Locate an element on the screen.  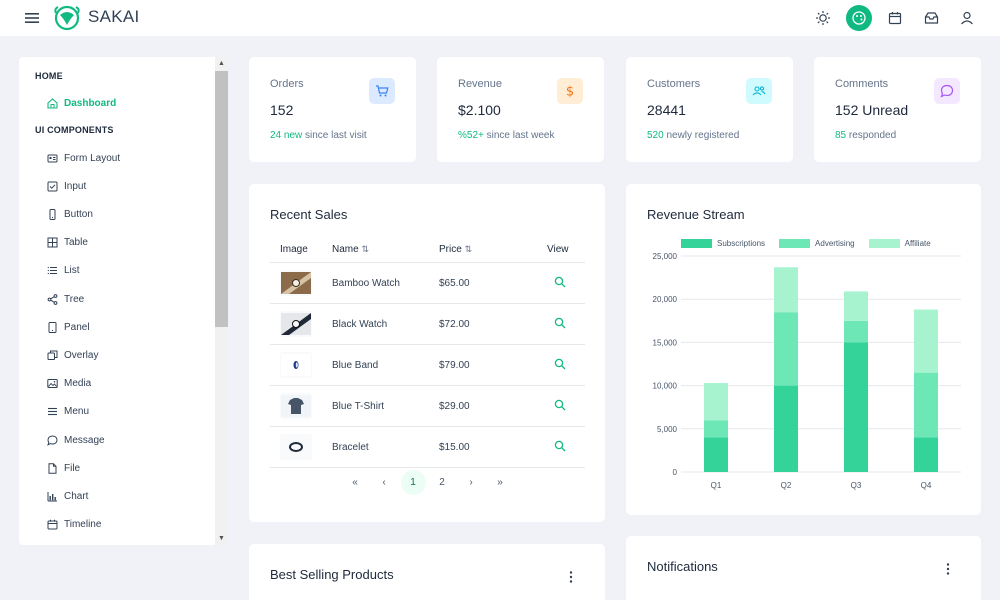
palette-button is located at coordinates (859, 18).